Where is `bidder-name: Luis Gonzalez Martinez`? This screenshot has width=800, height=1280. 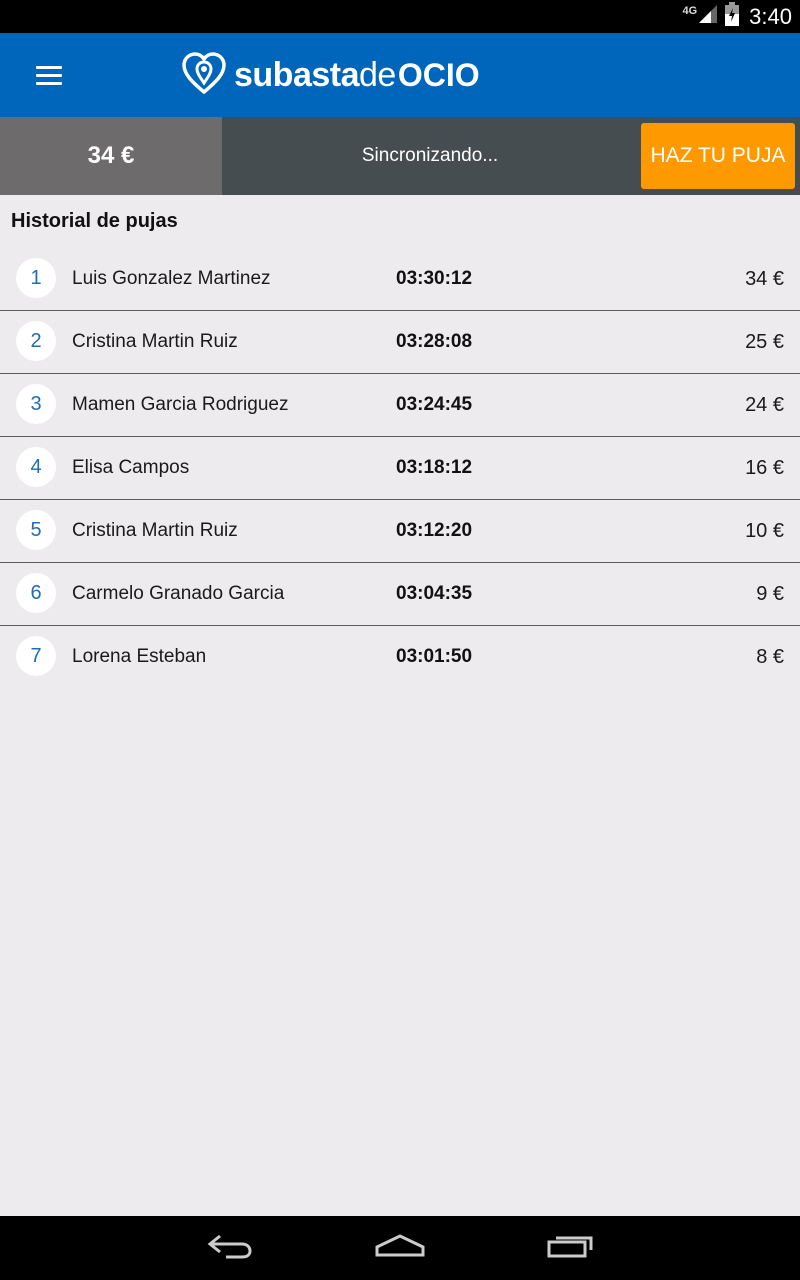
bidder-name: Luis Gonzalez Martinez is located at coordinates (171, 278).